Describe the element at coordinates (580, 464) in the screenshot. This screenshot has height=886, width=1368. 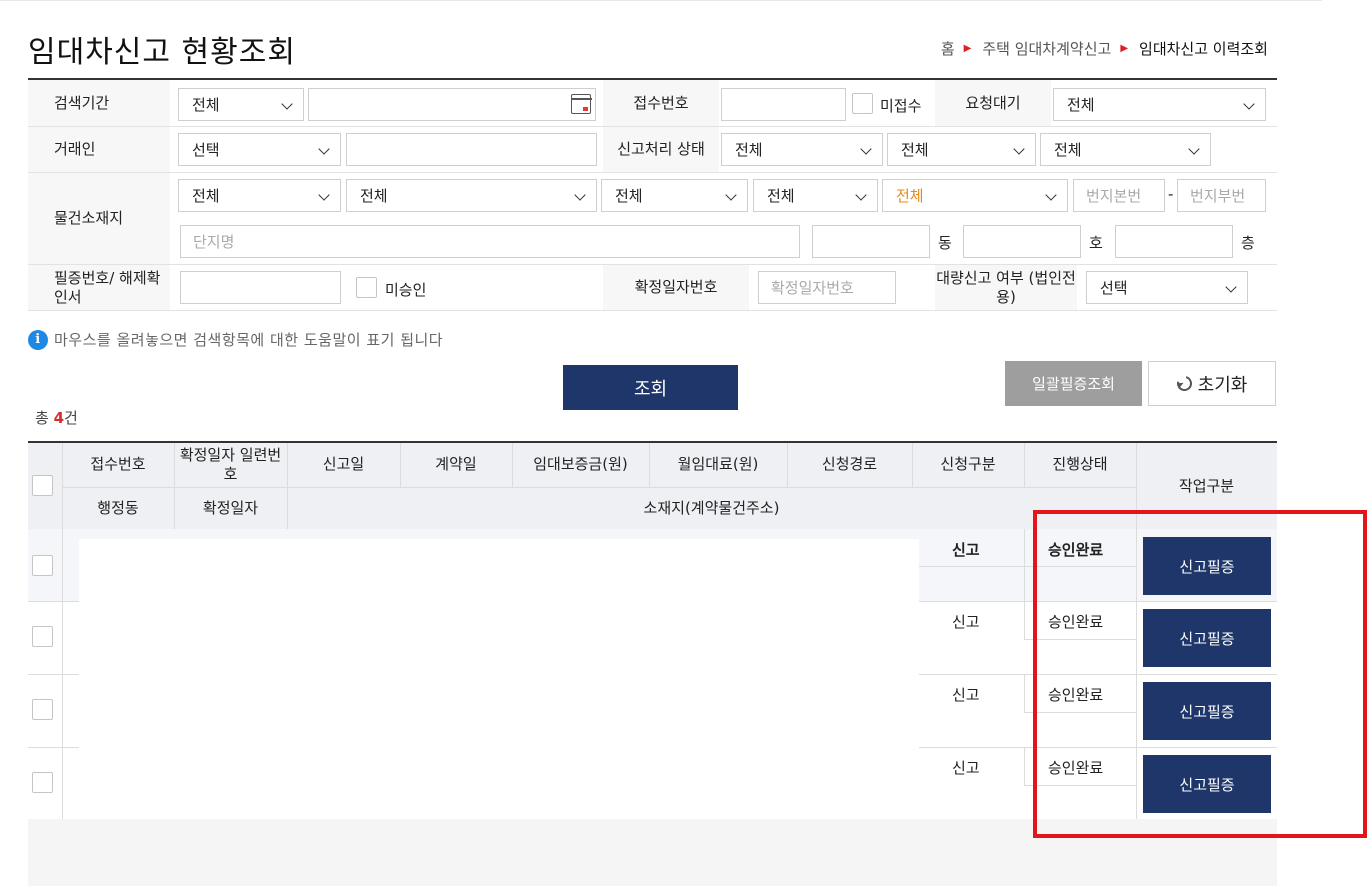
I see `th-deposit: 임대보증금(원)` at that location.